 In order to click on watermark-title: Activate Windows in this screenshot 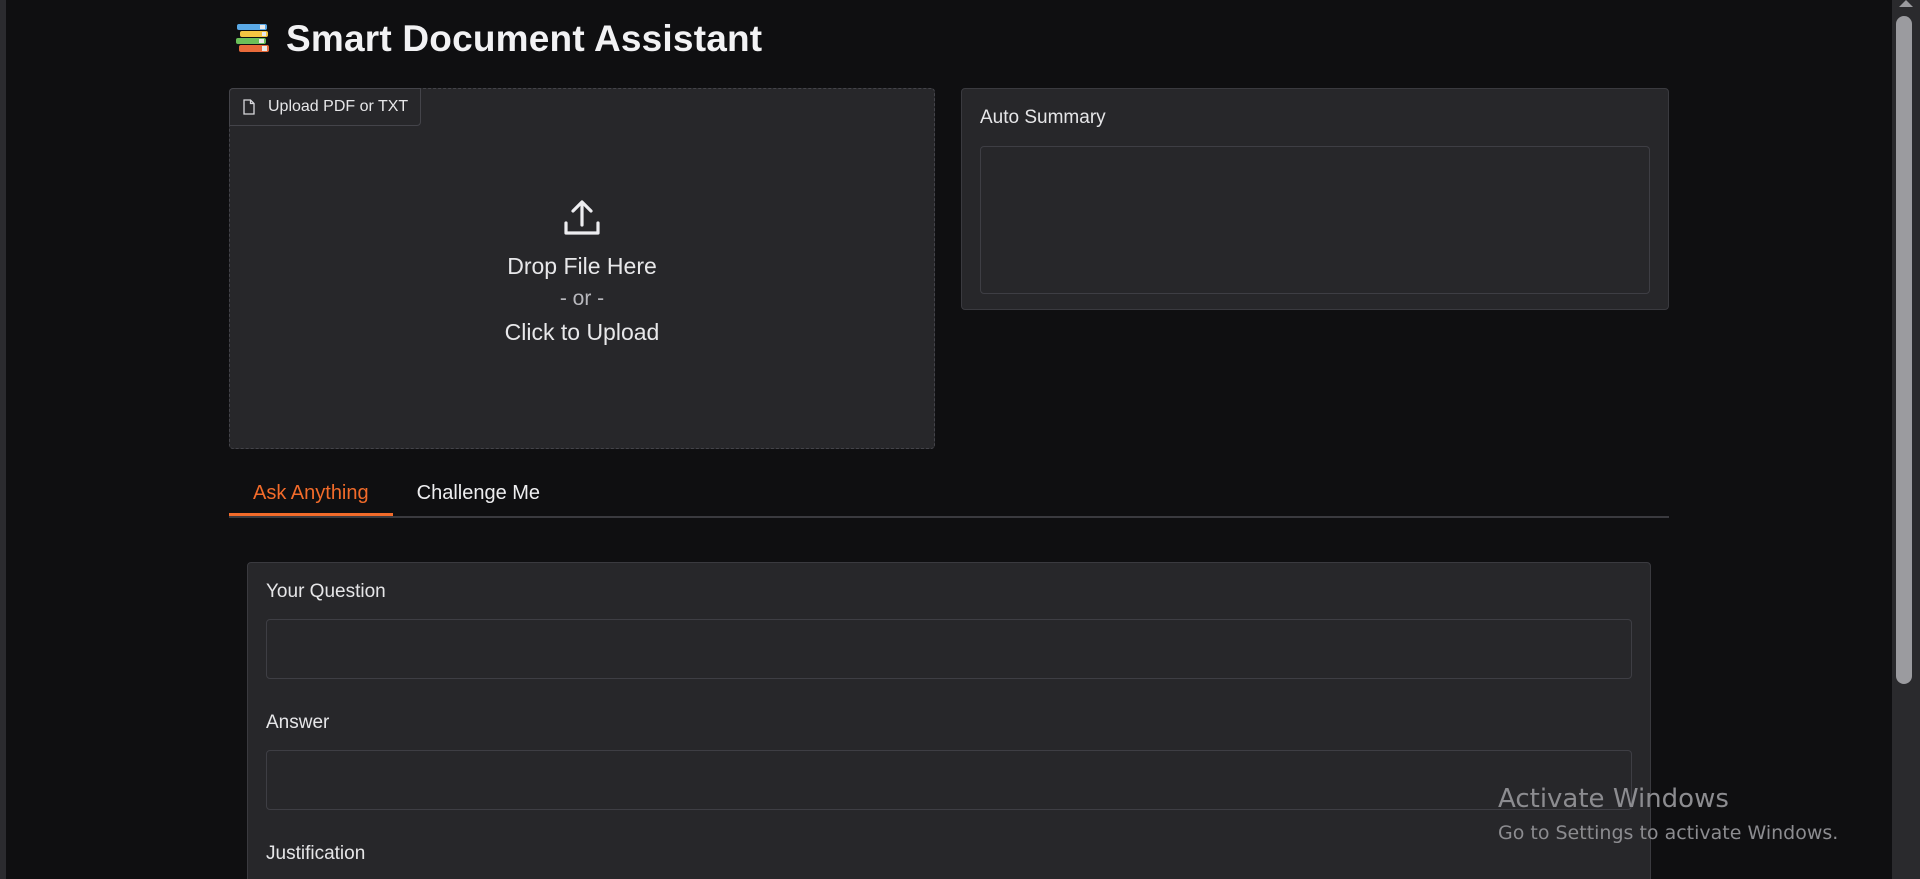, I will do `click(1613, 799)`.